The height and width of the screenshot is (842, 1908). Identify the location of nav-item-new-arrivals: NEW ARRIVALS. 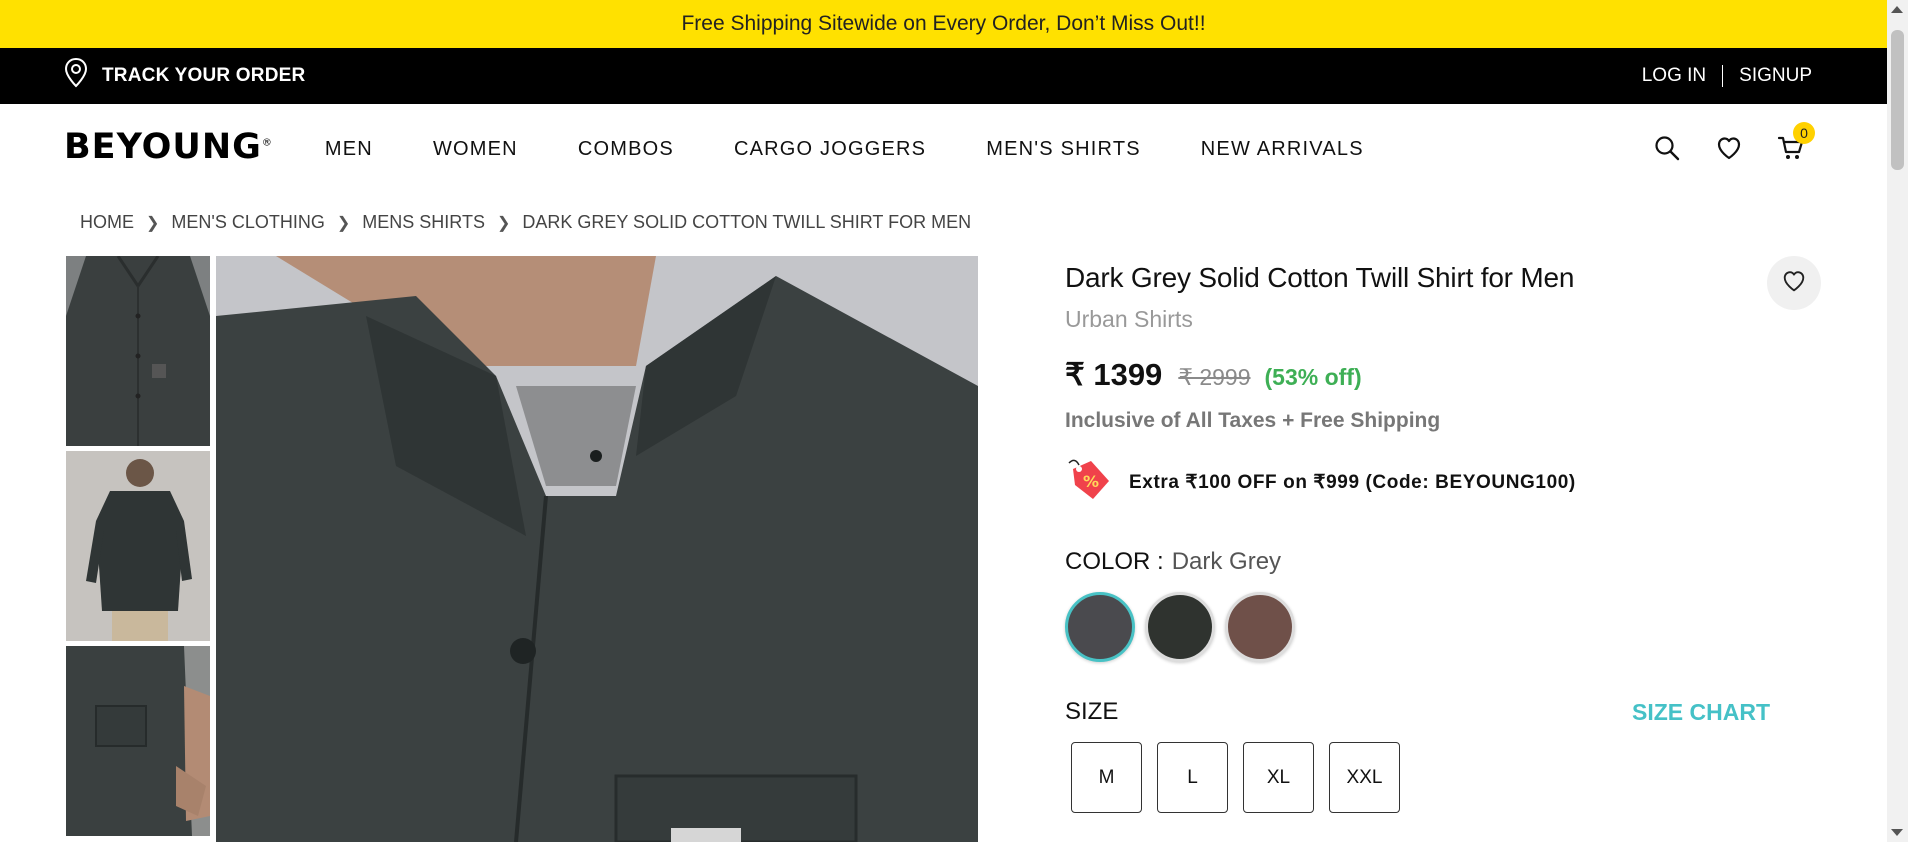
(1282, 149).